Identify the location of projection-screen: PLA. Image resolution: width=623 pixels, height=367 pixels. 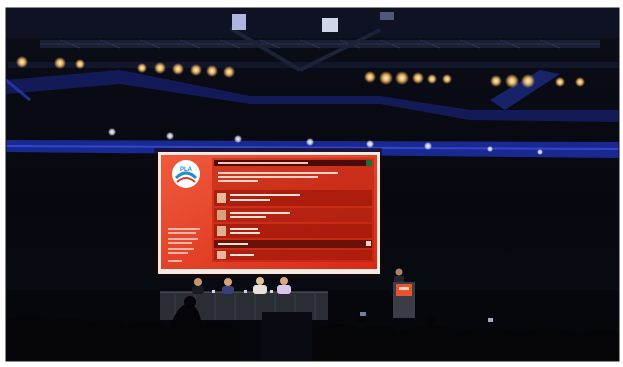
(268, 213).